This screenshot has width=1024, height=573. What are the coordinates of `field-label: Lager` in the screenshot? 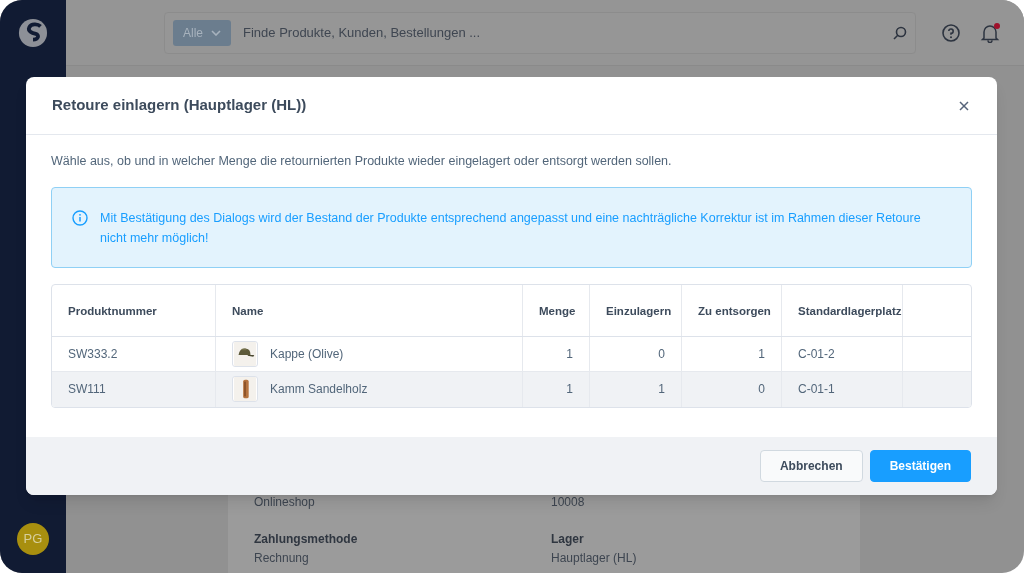 It's located at (568, 539).